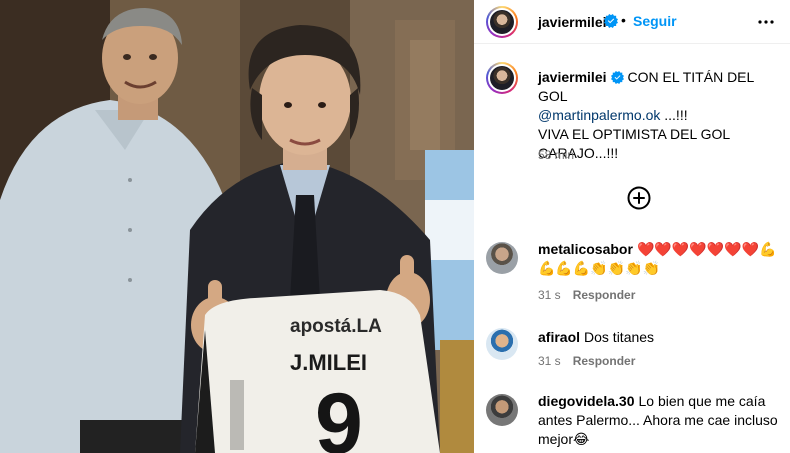 The image size is (790, 453). What do you see at coordinates (556, 155) in the screenshot?
I see `caption-timestamp: 58 min` at bounding box center [556, 155].